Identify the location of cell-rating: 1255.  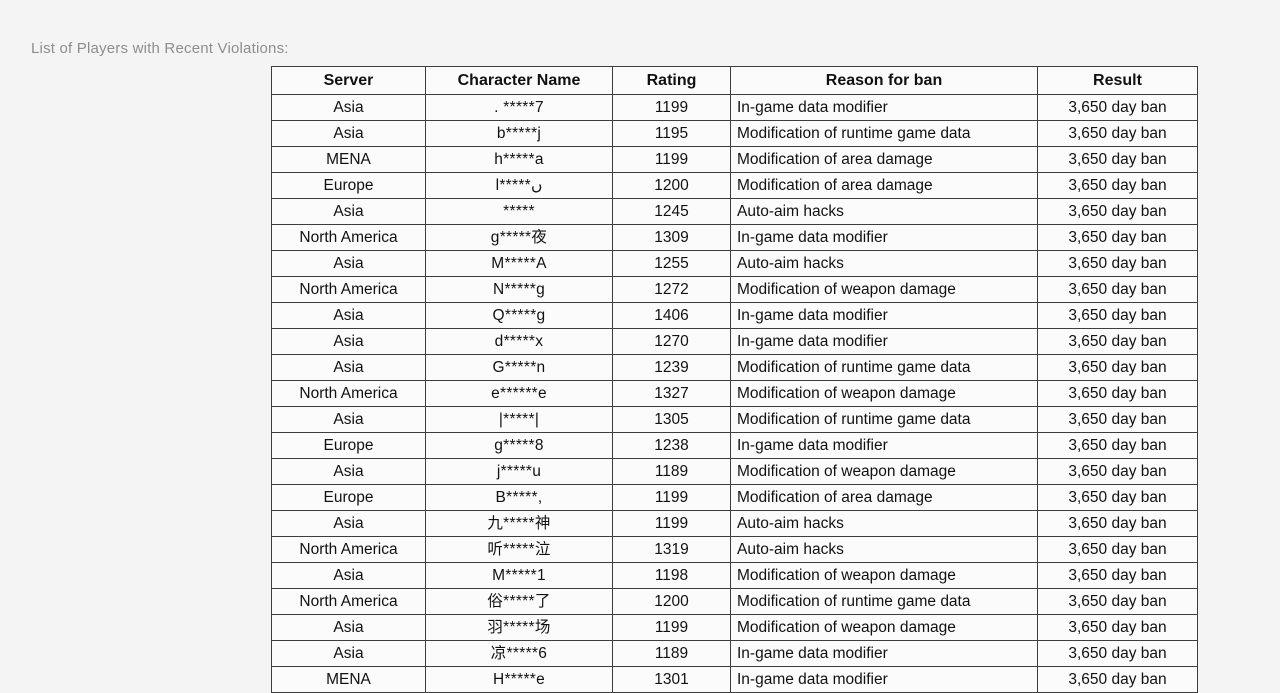
(671, 263).